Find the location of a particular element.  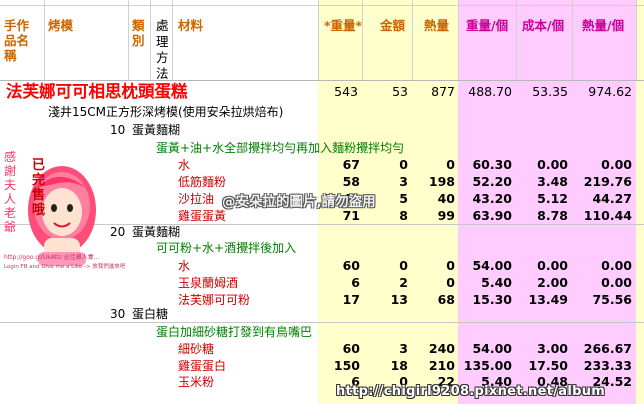

album-url-overlay: http://chigirl9208.pixnet.net/album is located at coordinates (471, 391).